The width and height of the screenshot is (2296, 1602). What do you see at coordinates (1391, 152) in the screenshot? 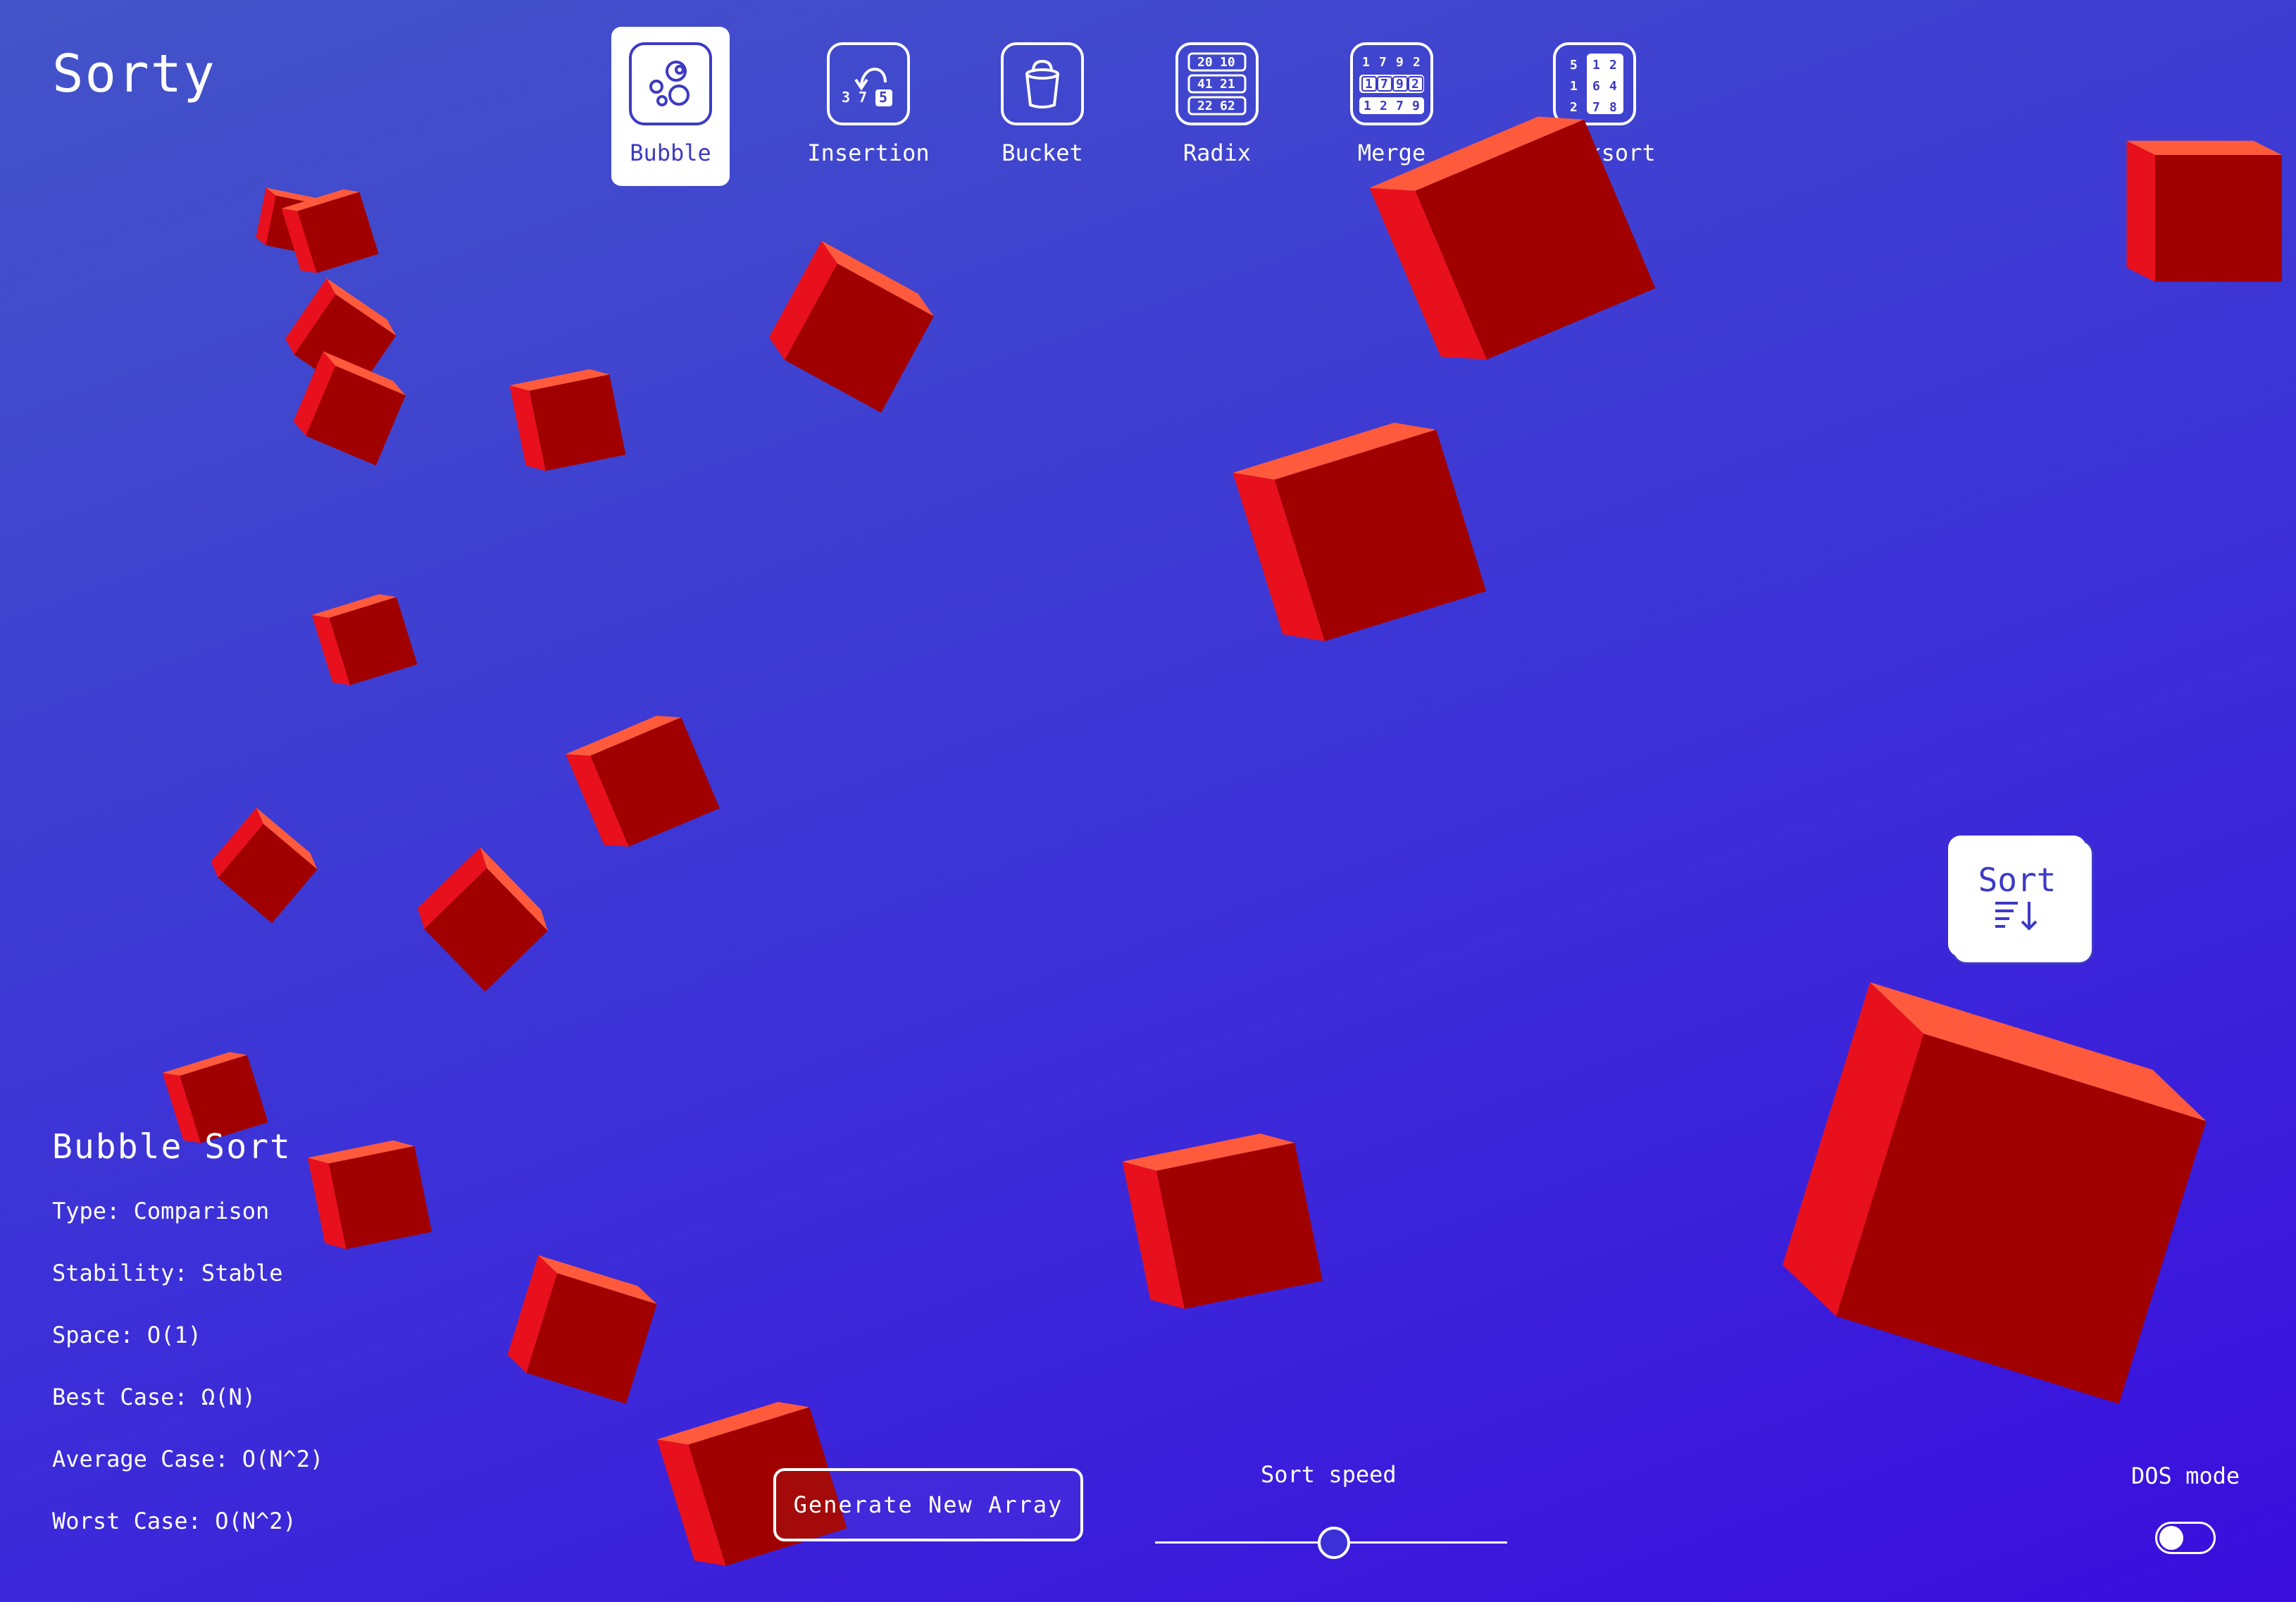
I see `nav-item-label: Merge` at bounding box center [1391, 152].